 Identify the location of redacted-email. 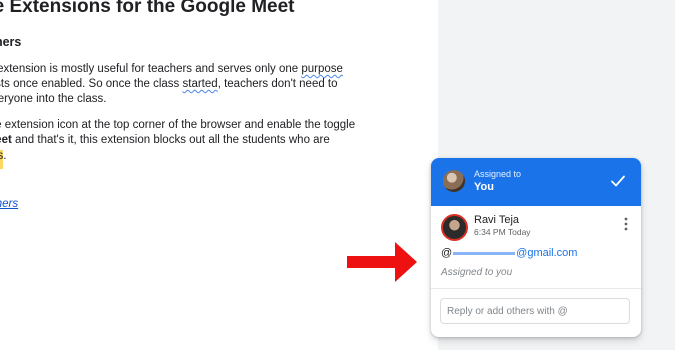
(484, 253).